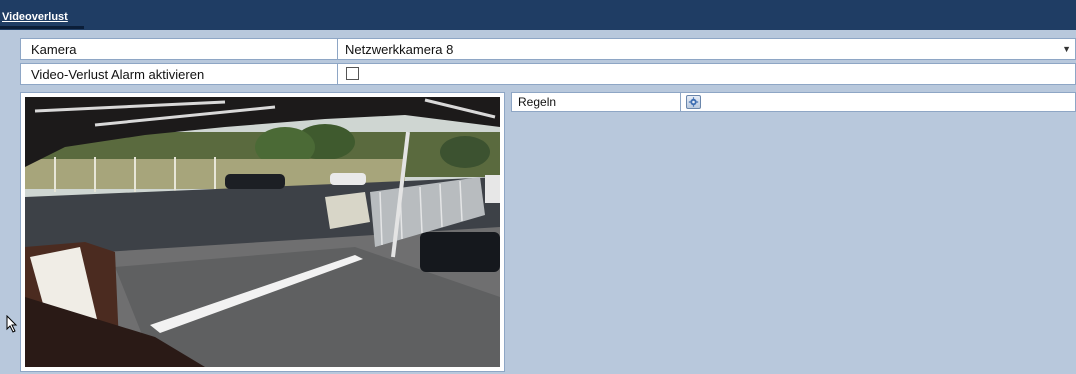 The image size is (1076, 374). I want to click on alarm-enable-checkbox, so click(352, 73).